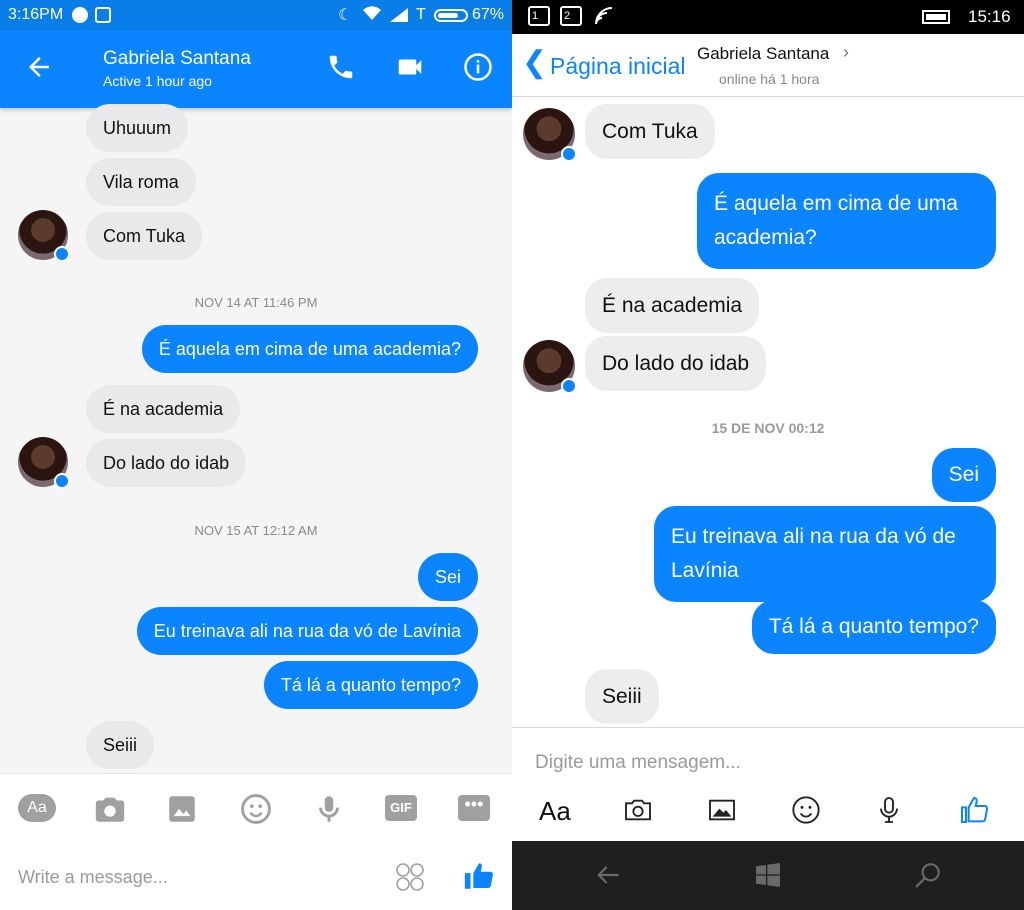  Describe the element at coordinates (846, 52) in the screenshot. I see `chevron-right-icon: ›` at that location.